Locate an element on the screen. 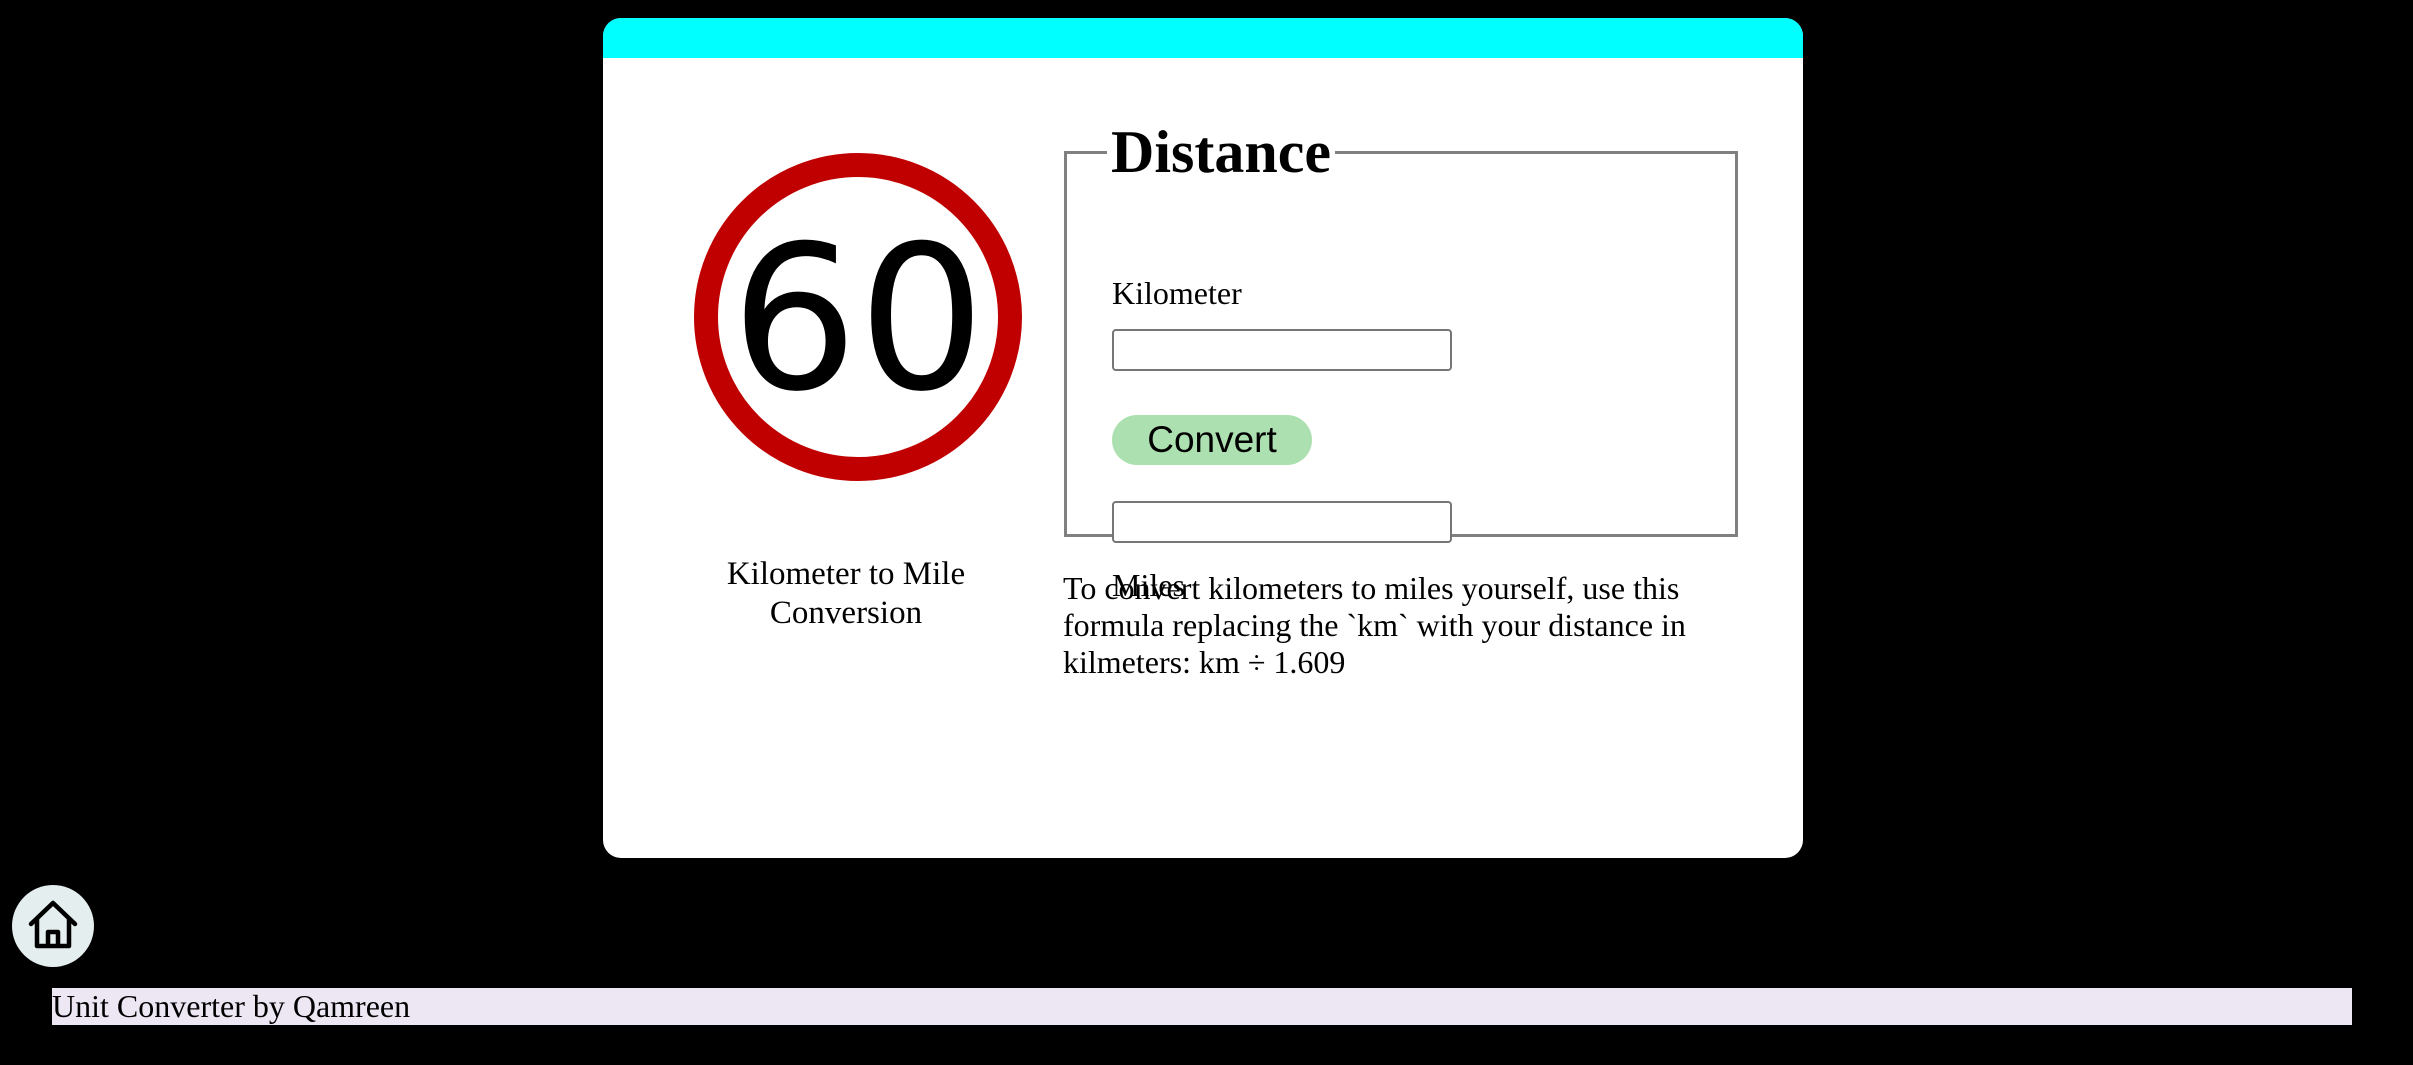 The image size is (2413, 1065). card-top-bar is located at coordinates (1203, 38).